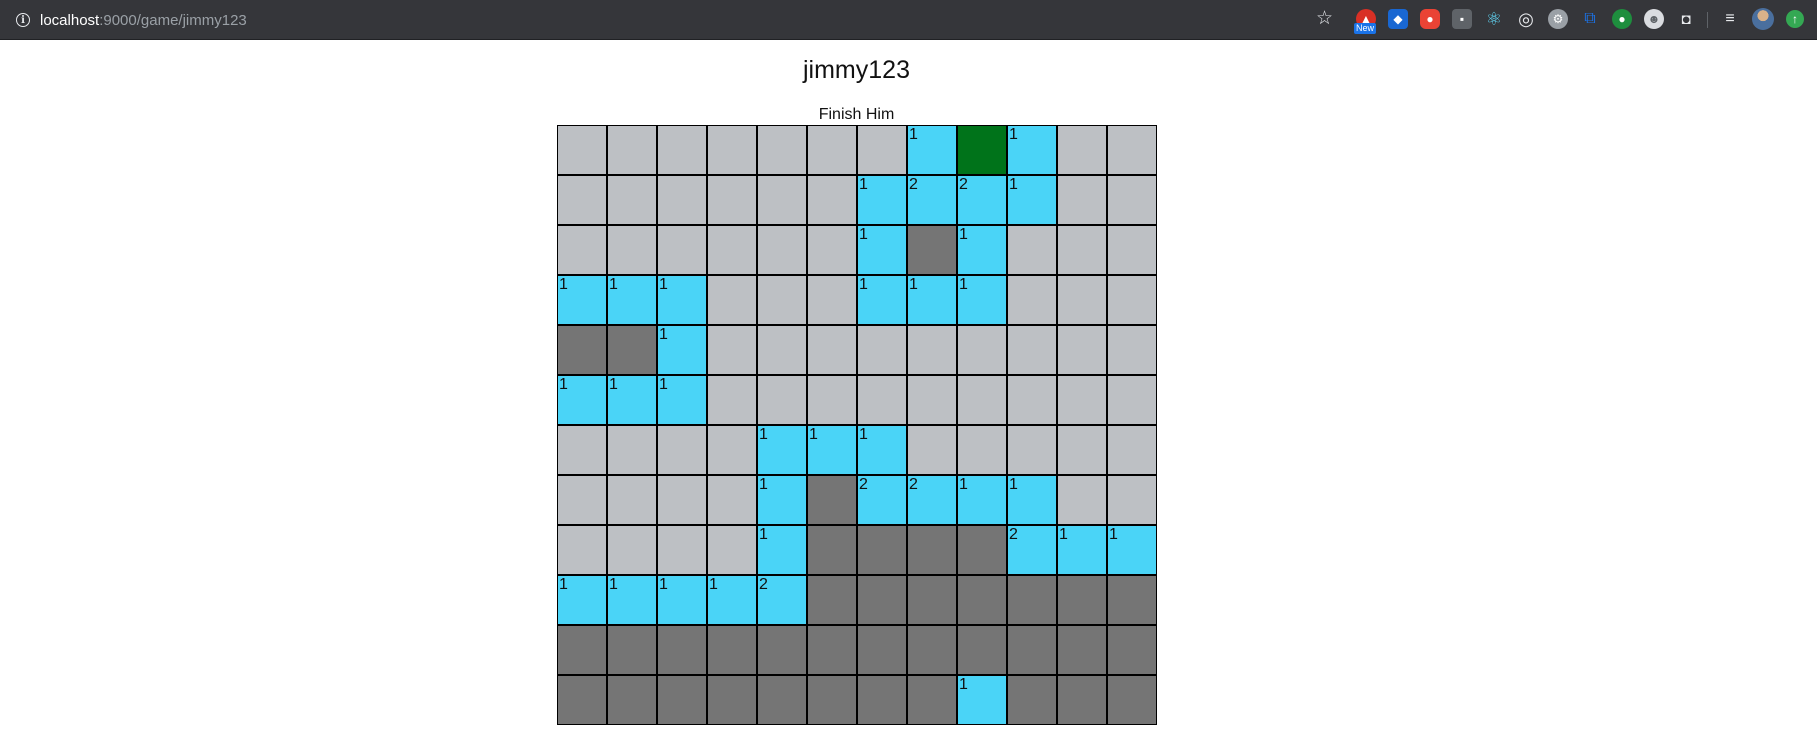 The width and height of the screenshot is (1817, 742). Describe the element at coordinates (1590, 19) in the screenshot. I see `extension-translate-icon: ⧉` at that location.